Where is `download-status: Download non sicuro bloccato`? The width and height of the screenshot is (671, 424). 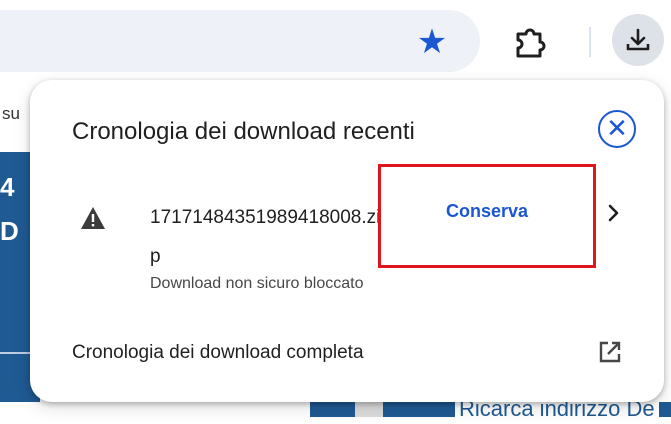
download-status: Download non sicuro bloccato is located at coordinates (257, 283).